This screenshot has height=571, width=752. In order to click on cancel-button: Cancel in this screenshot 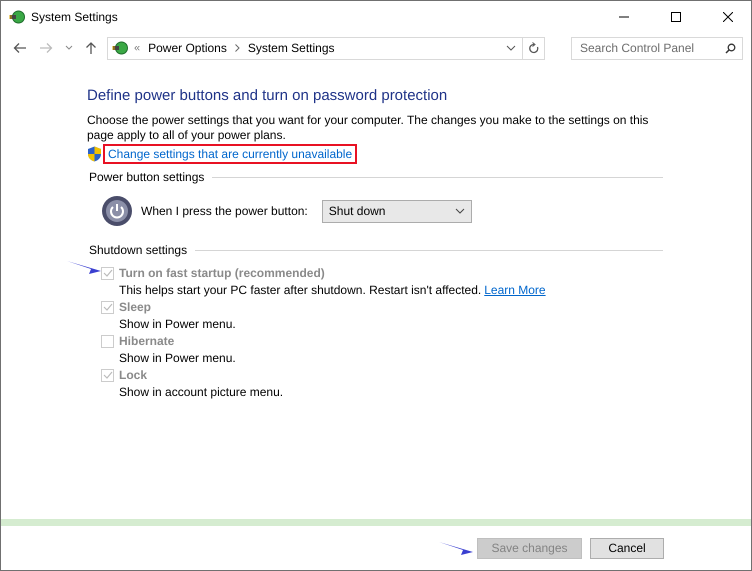, I will do `click(627, 548)`.